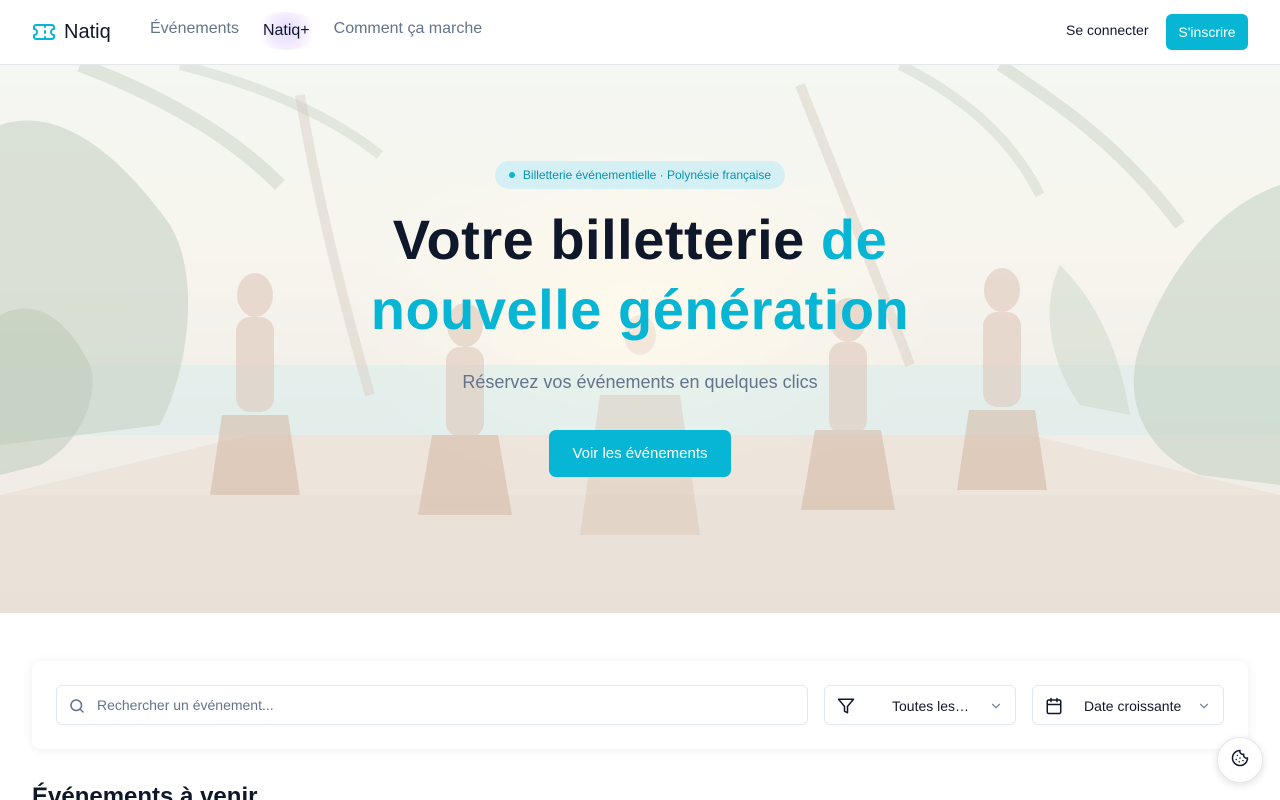  Describe the element at coordinates (447, 705) in the screenshot. I see `search-input` at that location.